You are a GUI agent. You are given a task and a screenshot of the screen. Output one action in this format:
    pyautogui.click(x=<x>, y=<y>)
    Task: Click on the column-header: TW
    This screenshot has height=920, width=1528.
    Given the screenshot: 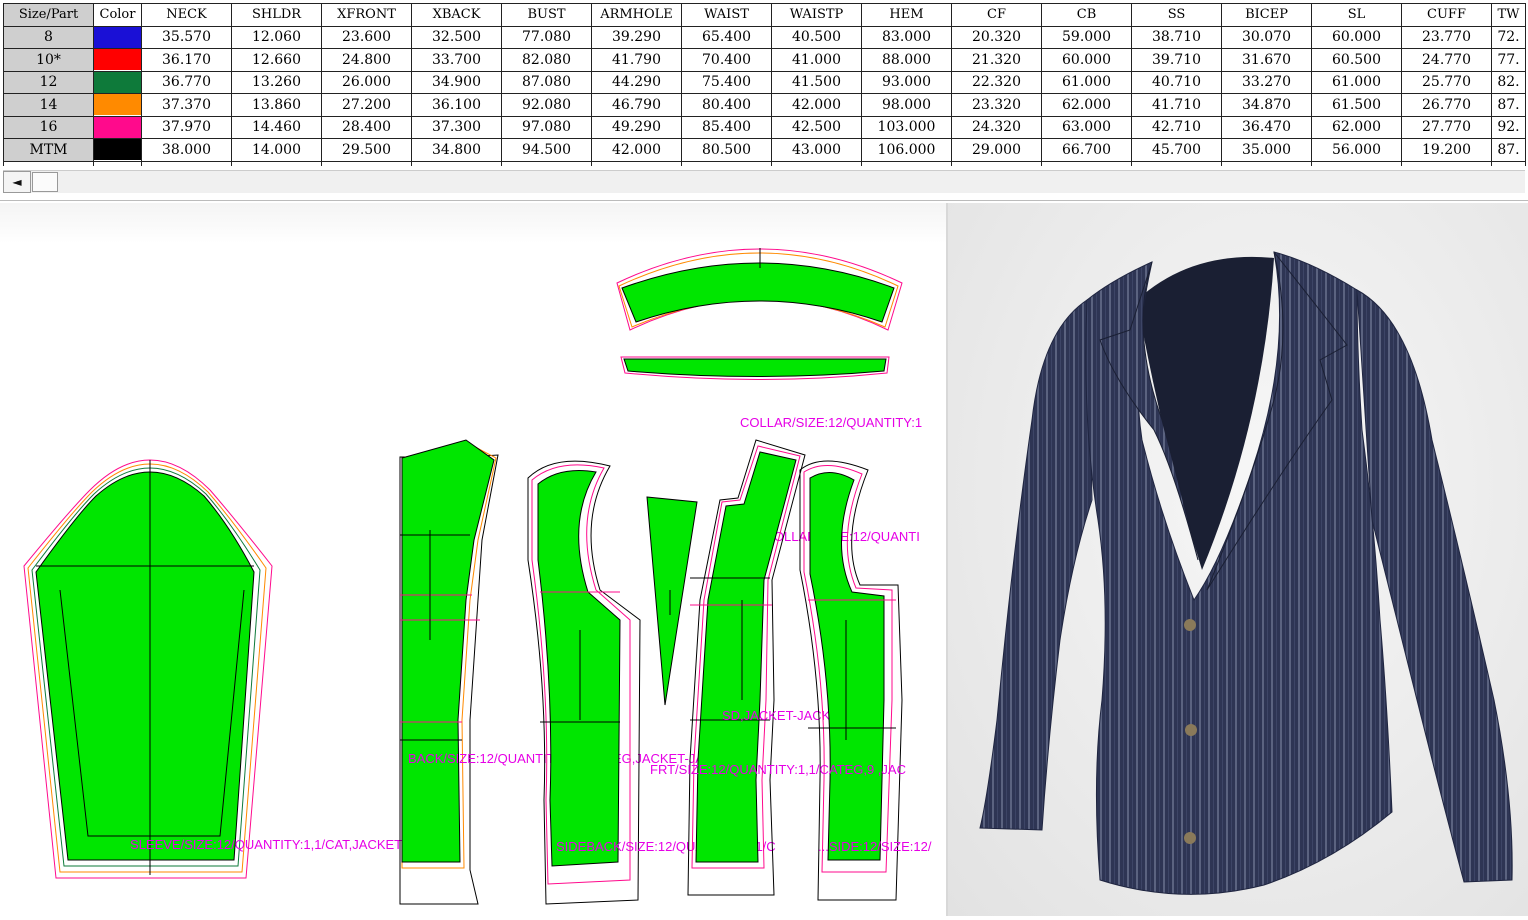 What is the action you would take?
    pyautogui.click(x=1508, y=15)
    